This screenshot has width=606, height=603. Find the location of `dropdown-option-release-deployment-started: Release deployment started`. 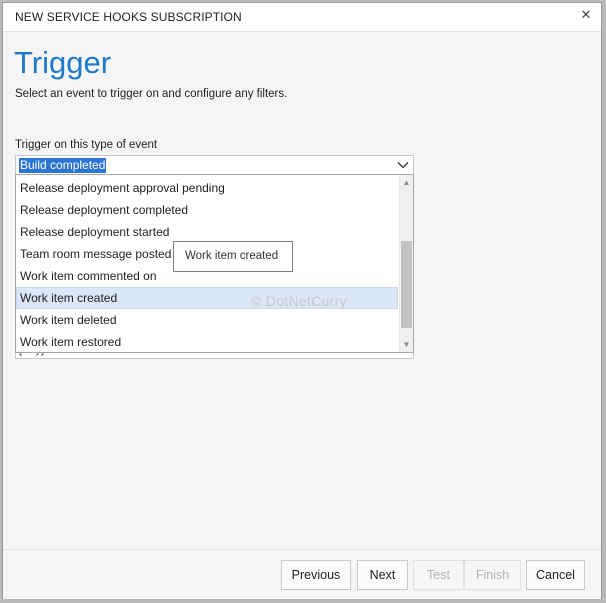

dropdown-option-release-deployment-started: Release deployment started is located at coordinates (207, 232).